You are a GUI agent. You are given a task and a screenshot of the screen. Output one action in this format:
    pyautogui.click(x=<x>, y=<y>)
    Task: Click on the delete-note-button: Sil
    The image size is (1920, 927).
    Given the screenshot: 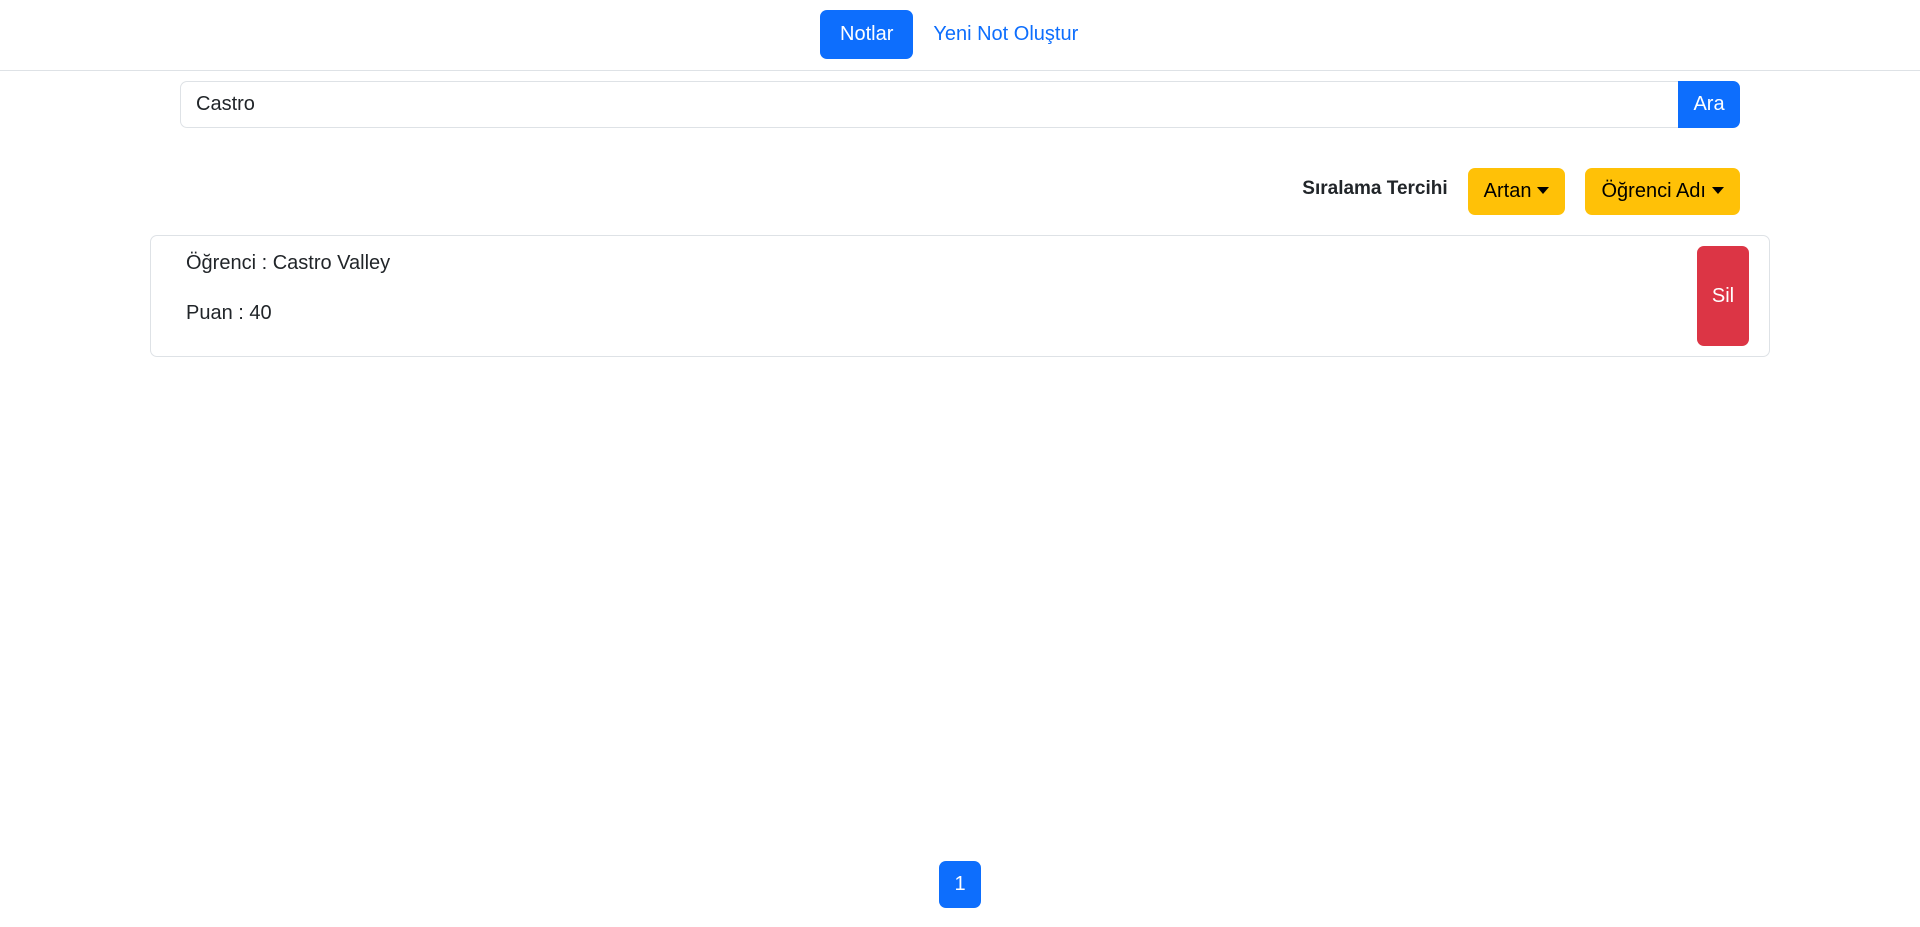 What is the action you would take?
    pyautogui.click(x=1723, y=296)
    